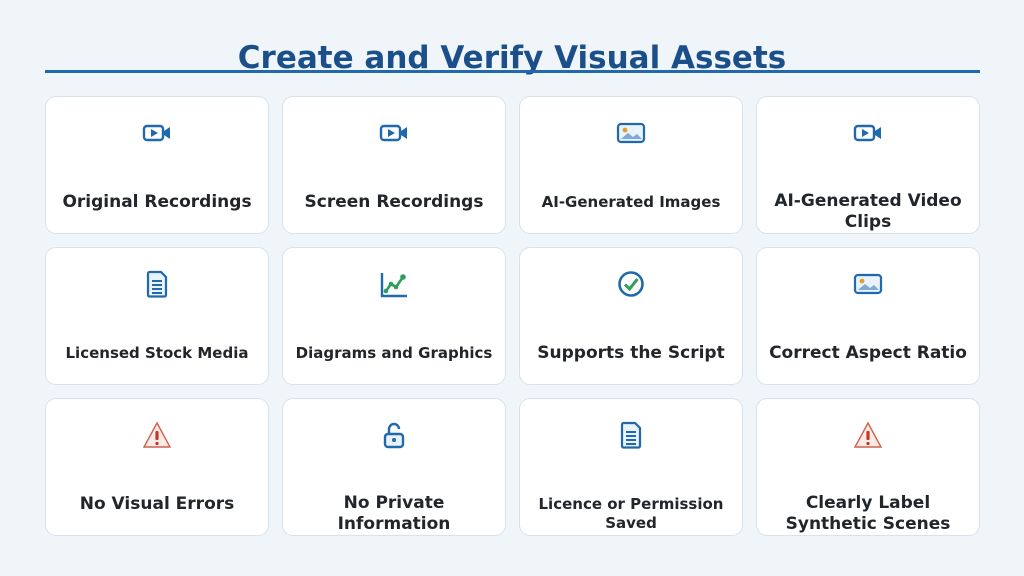 The image size is (1024, 576). What do you see at coordinates (868, 165) in the screenshot?
I see `card-ai-generated-video-clips: AI-Generated Video Clips` at bounding box center [868, 165].